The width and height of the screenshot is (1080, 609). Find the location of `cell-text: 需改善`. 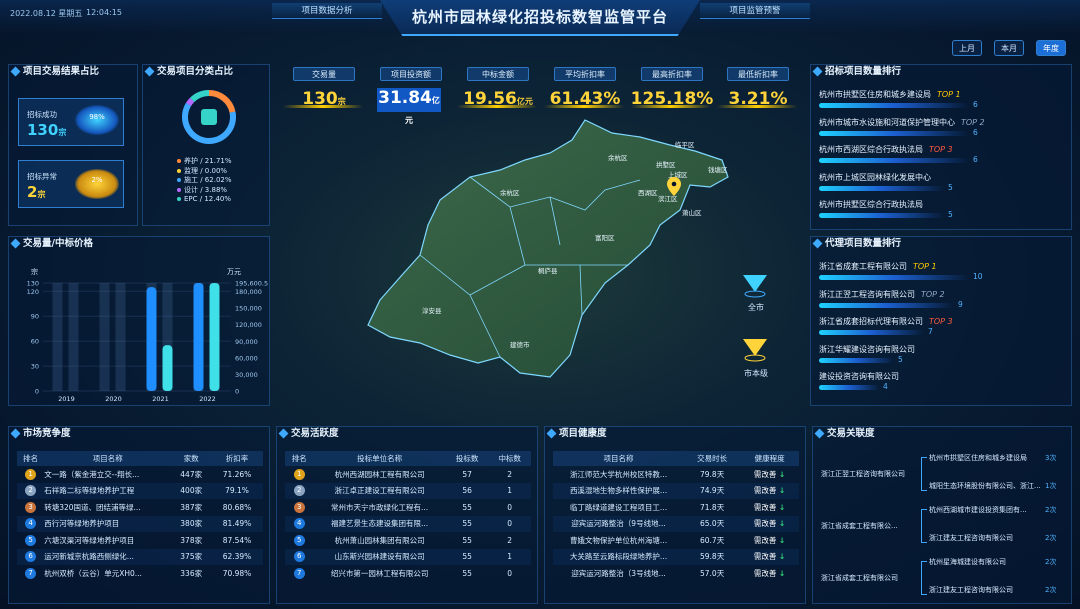

cell-text: 需改善 is located at coordinates (765, 474).